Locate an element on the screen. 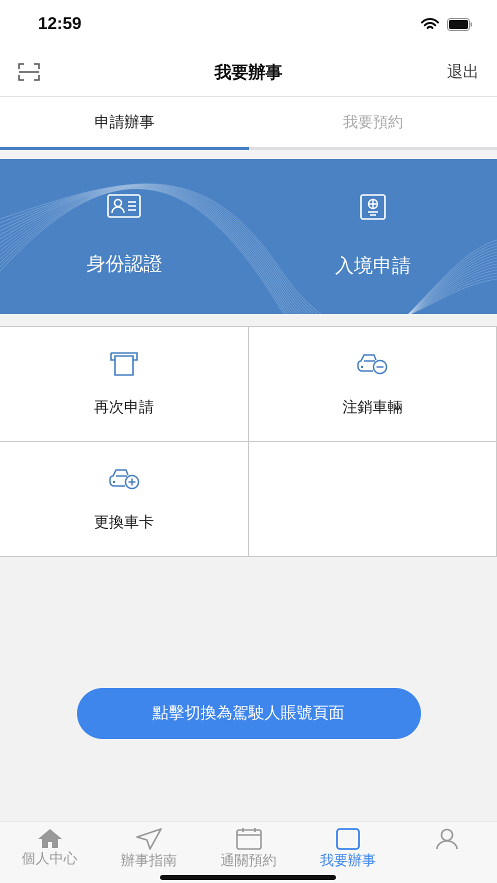  battery-icon is located at coordinates (460, 24).